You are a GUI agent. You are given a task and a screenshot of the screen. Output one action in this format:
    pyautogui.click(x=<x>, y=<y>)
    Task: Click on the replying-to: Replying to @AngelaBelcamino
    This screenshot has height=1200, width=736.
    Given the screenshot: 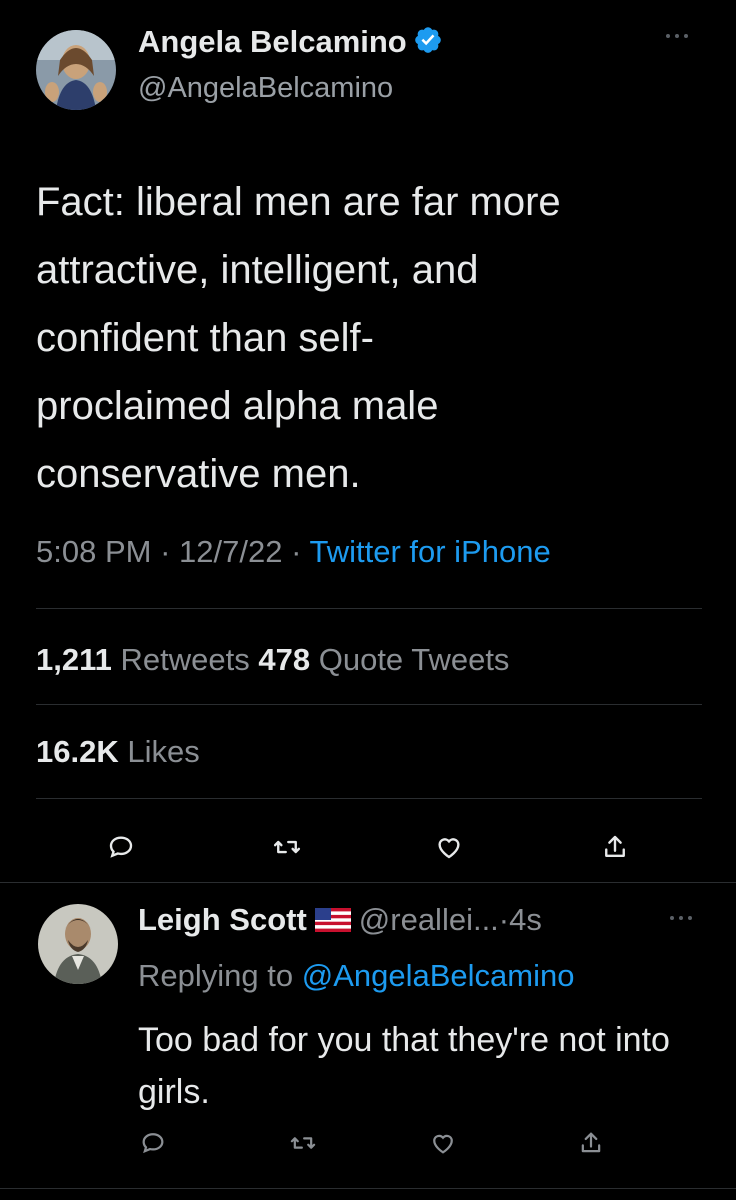 What is the action you would take?
    pyautogui.click(x=356, y=976)
    